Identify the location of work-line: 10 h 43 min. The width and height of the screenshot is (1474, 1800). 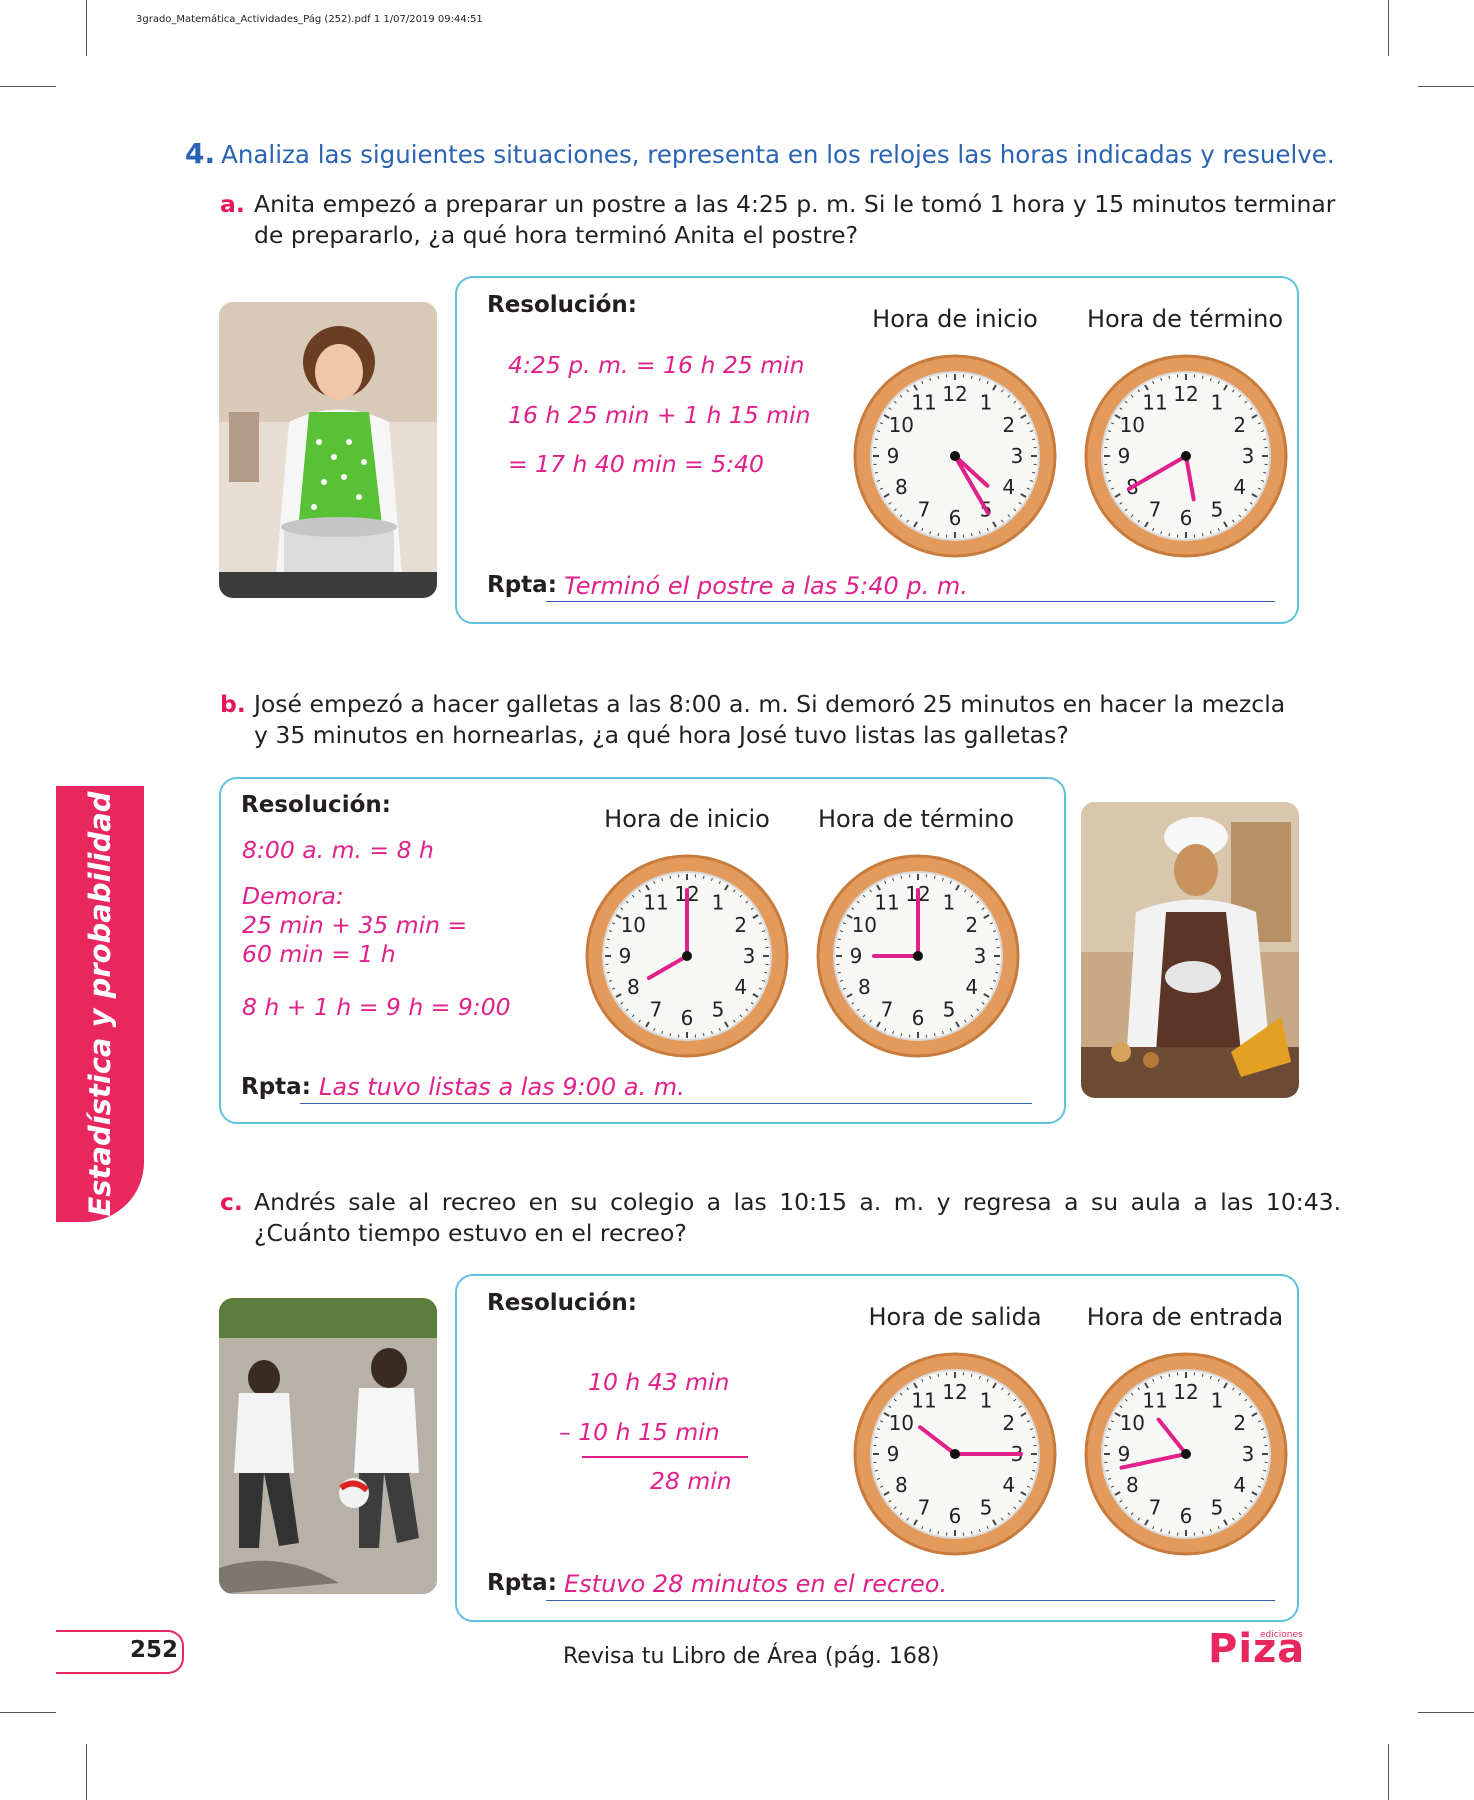
(659, 1382).